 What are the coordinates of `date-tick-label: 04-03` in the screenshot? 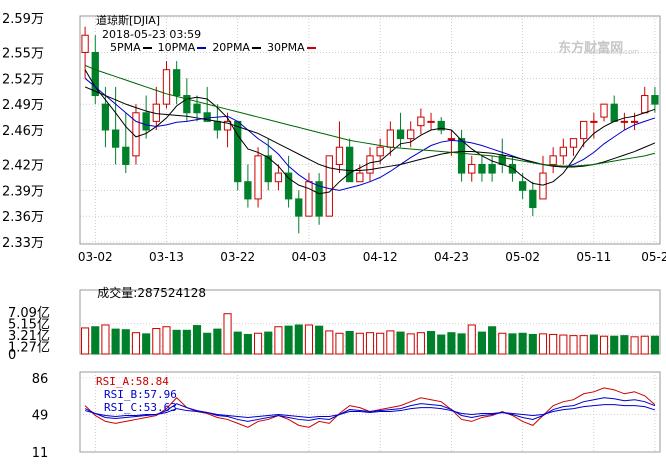 It's located at (309, 257).